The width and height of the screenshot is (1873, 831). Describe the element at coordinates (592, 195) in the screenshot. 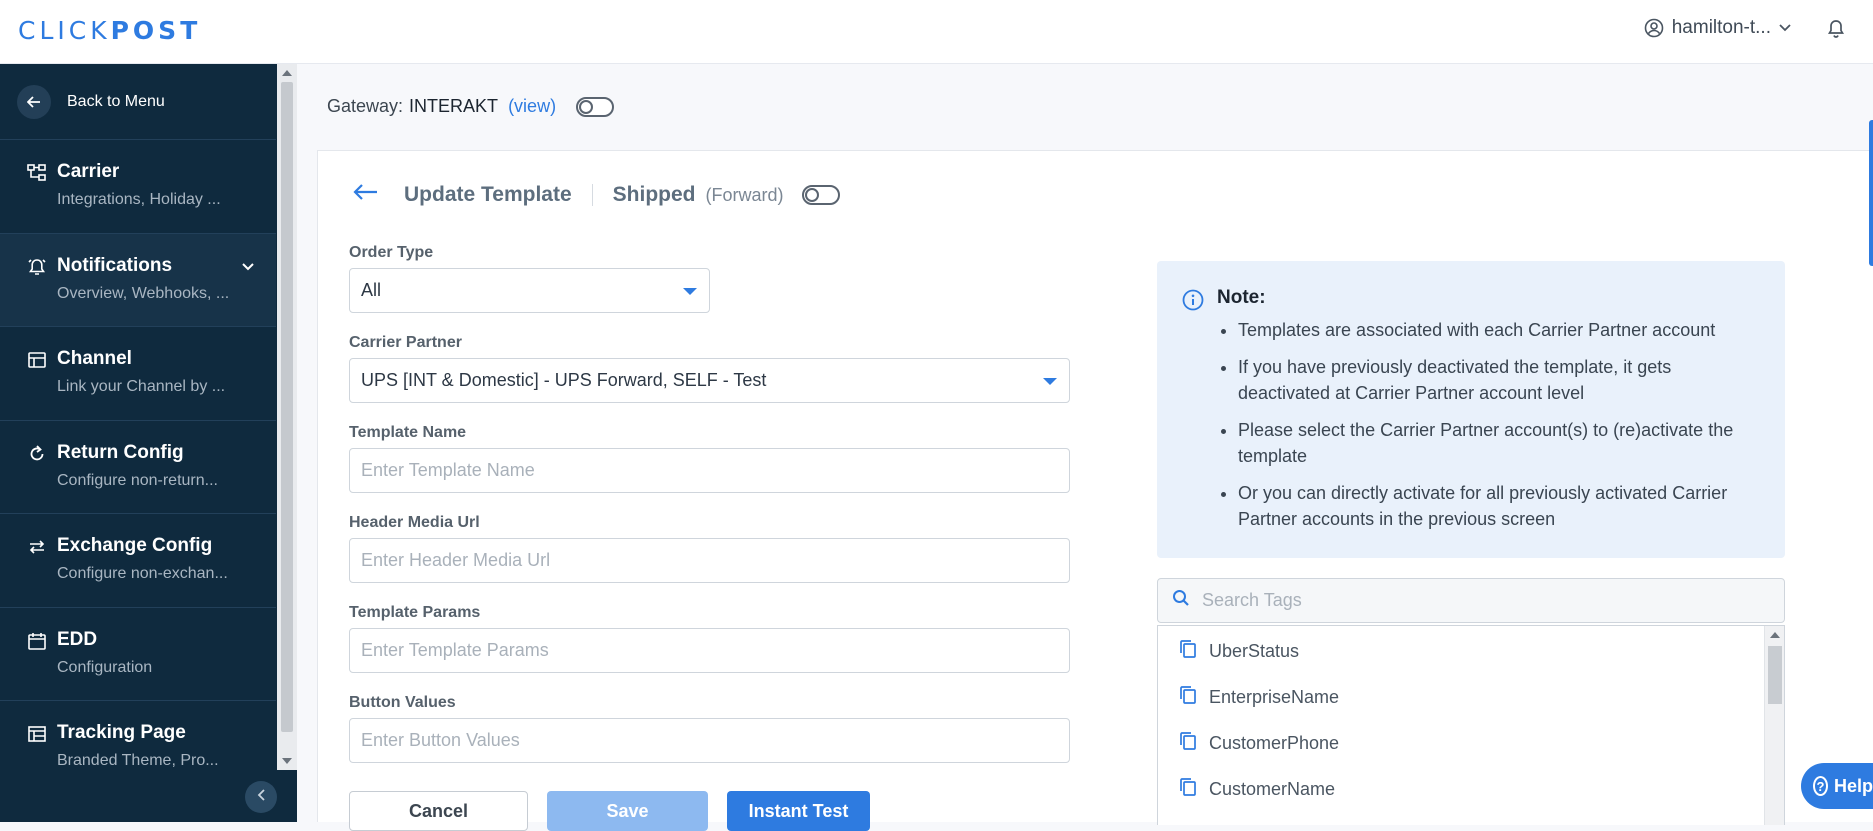

I see `header-divider` at that location.